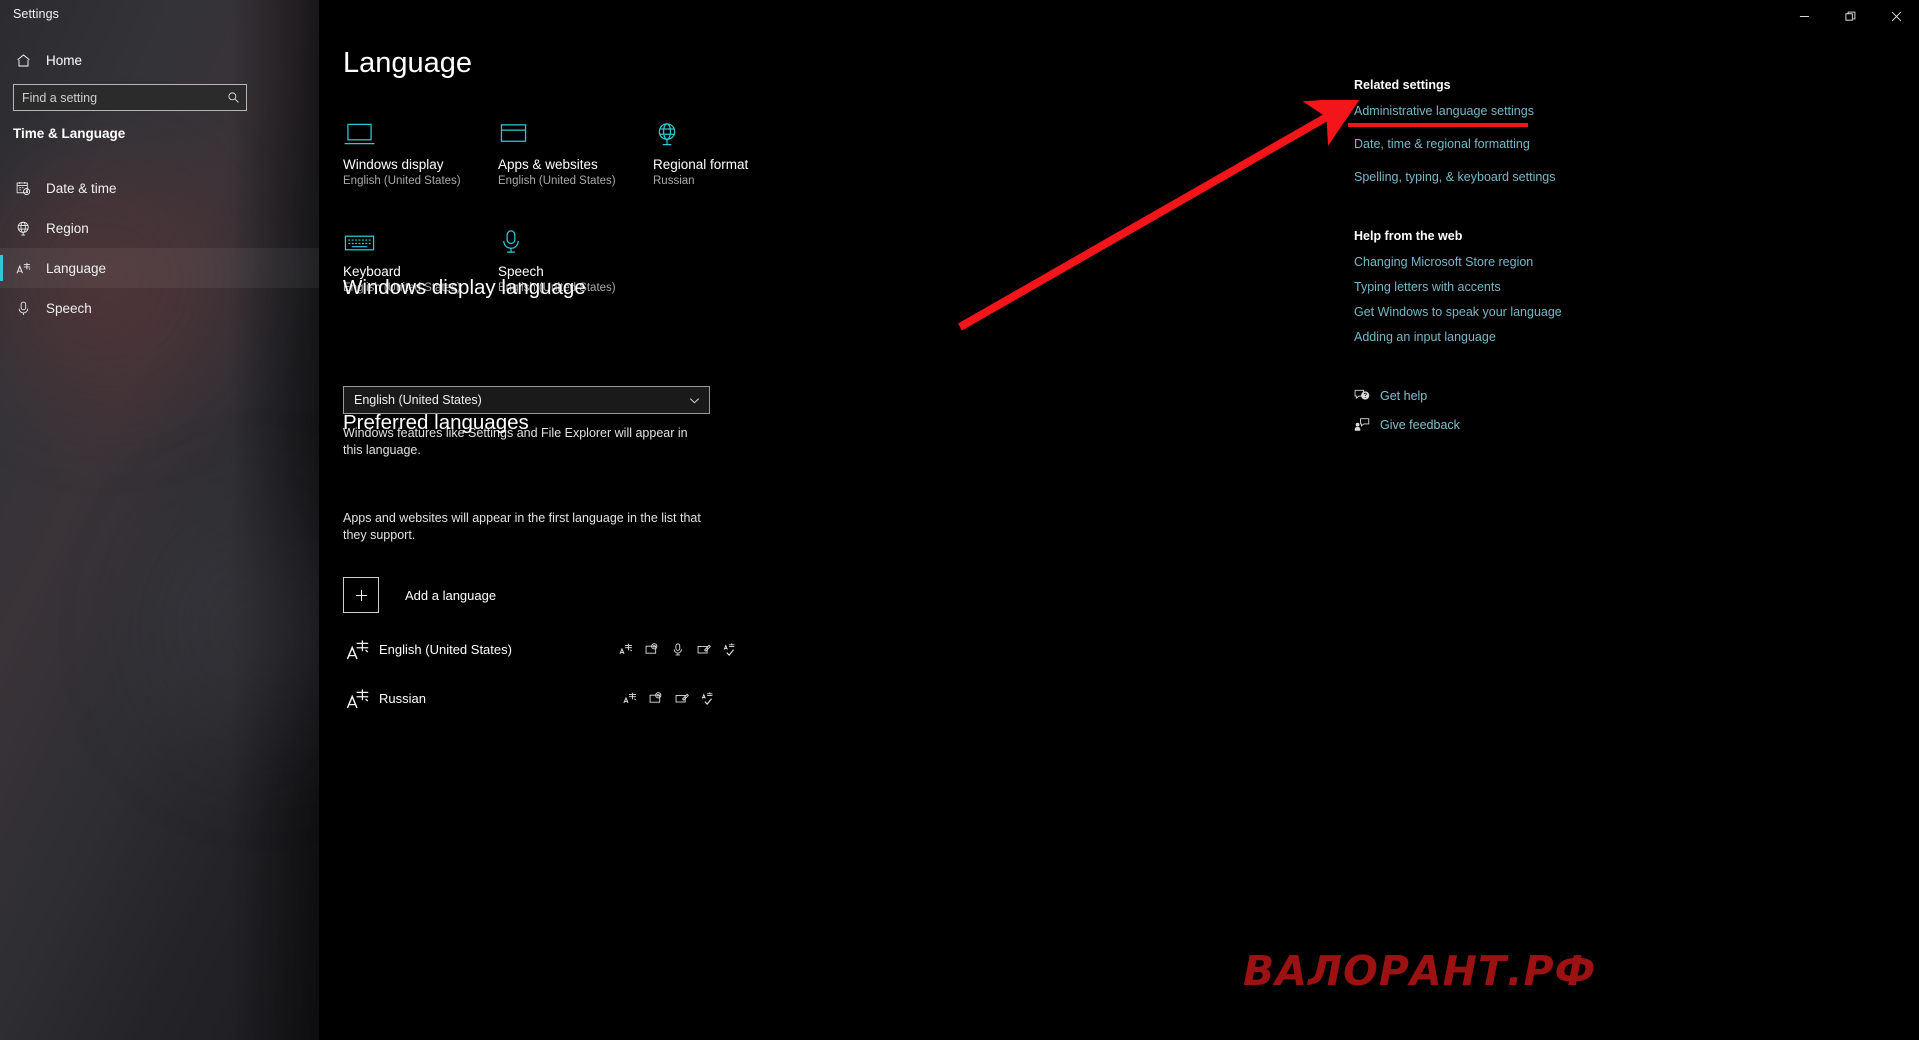  Describe the element at coordinates (1420, 971) in the screenshot. I see `watermark: ВАЛОРАНТ.РФ` at that location.